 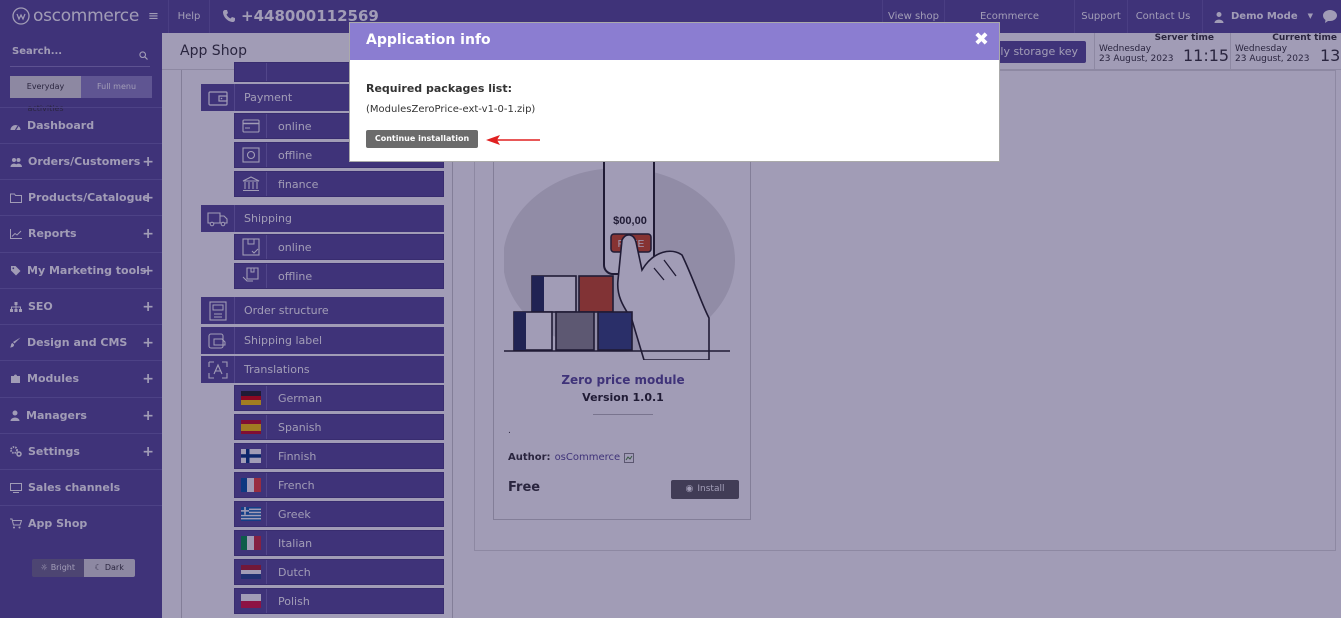 What do you see at coordinates (981, 40) in the screenshot?
I see `close-icon: ✖` at bounding box center [981, 40].